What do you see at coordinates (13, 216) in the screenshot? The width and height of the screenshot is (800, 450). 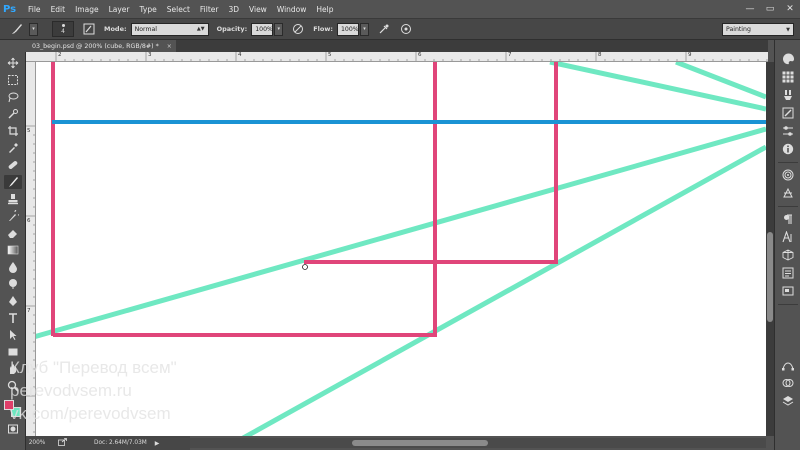 I see `history-brush-icon` at bounding box center [13, 216].